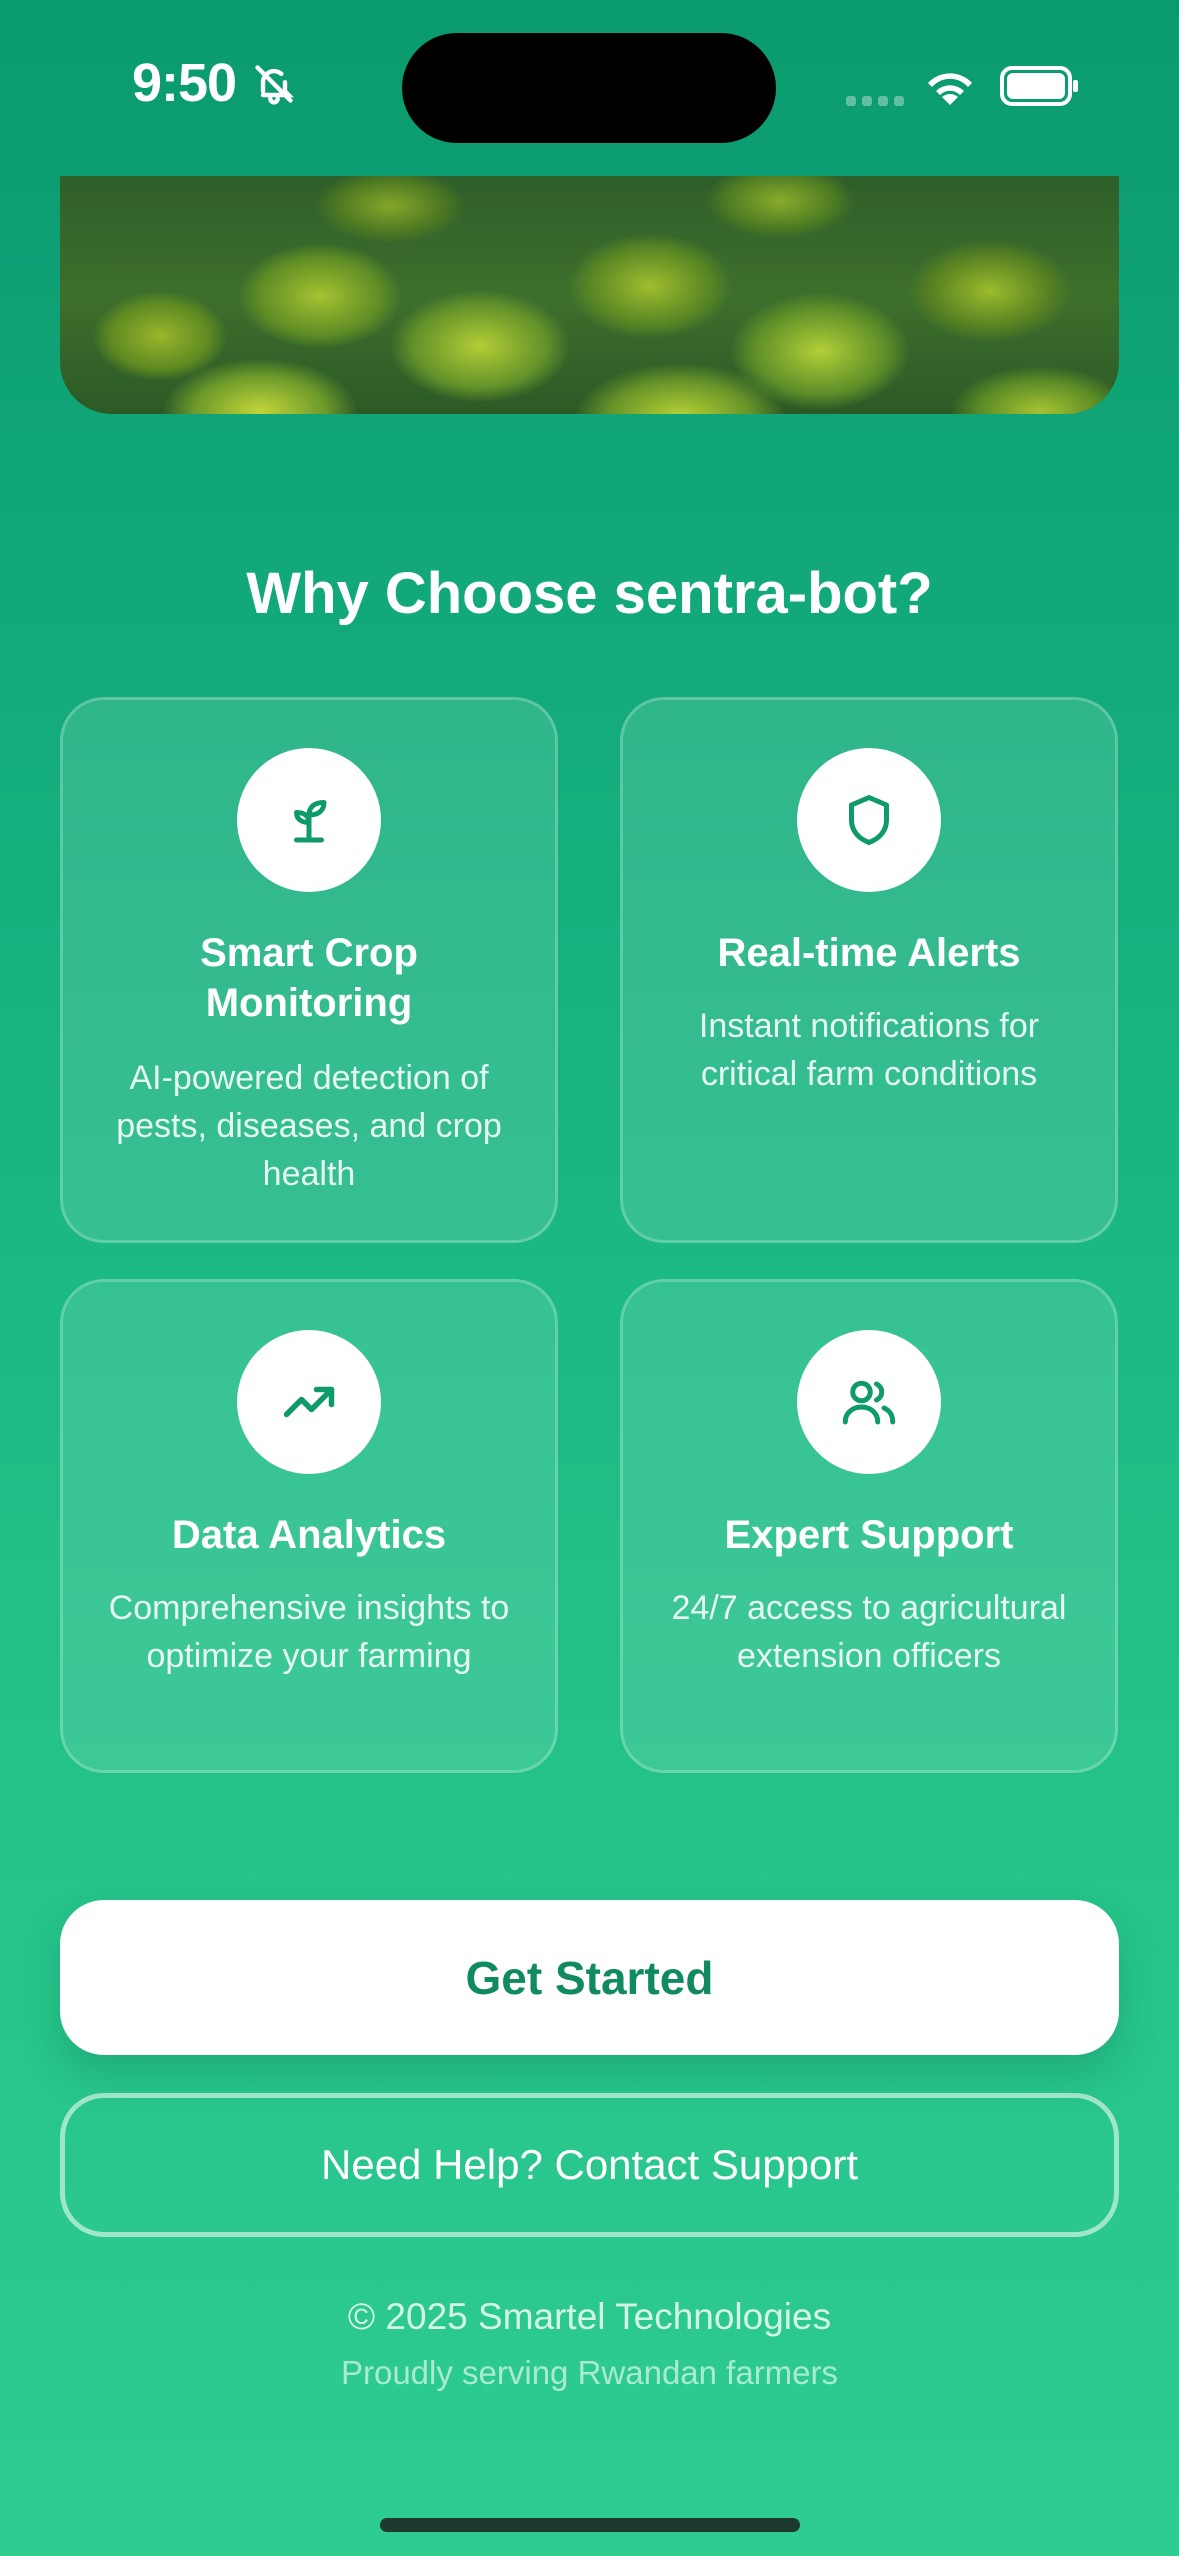 The image size is (1179, 2556). I want to click on shield-icon, so click(869, 820).